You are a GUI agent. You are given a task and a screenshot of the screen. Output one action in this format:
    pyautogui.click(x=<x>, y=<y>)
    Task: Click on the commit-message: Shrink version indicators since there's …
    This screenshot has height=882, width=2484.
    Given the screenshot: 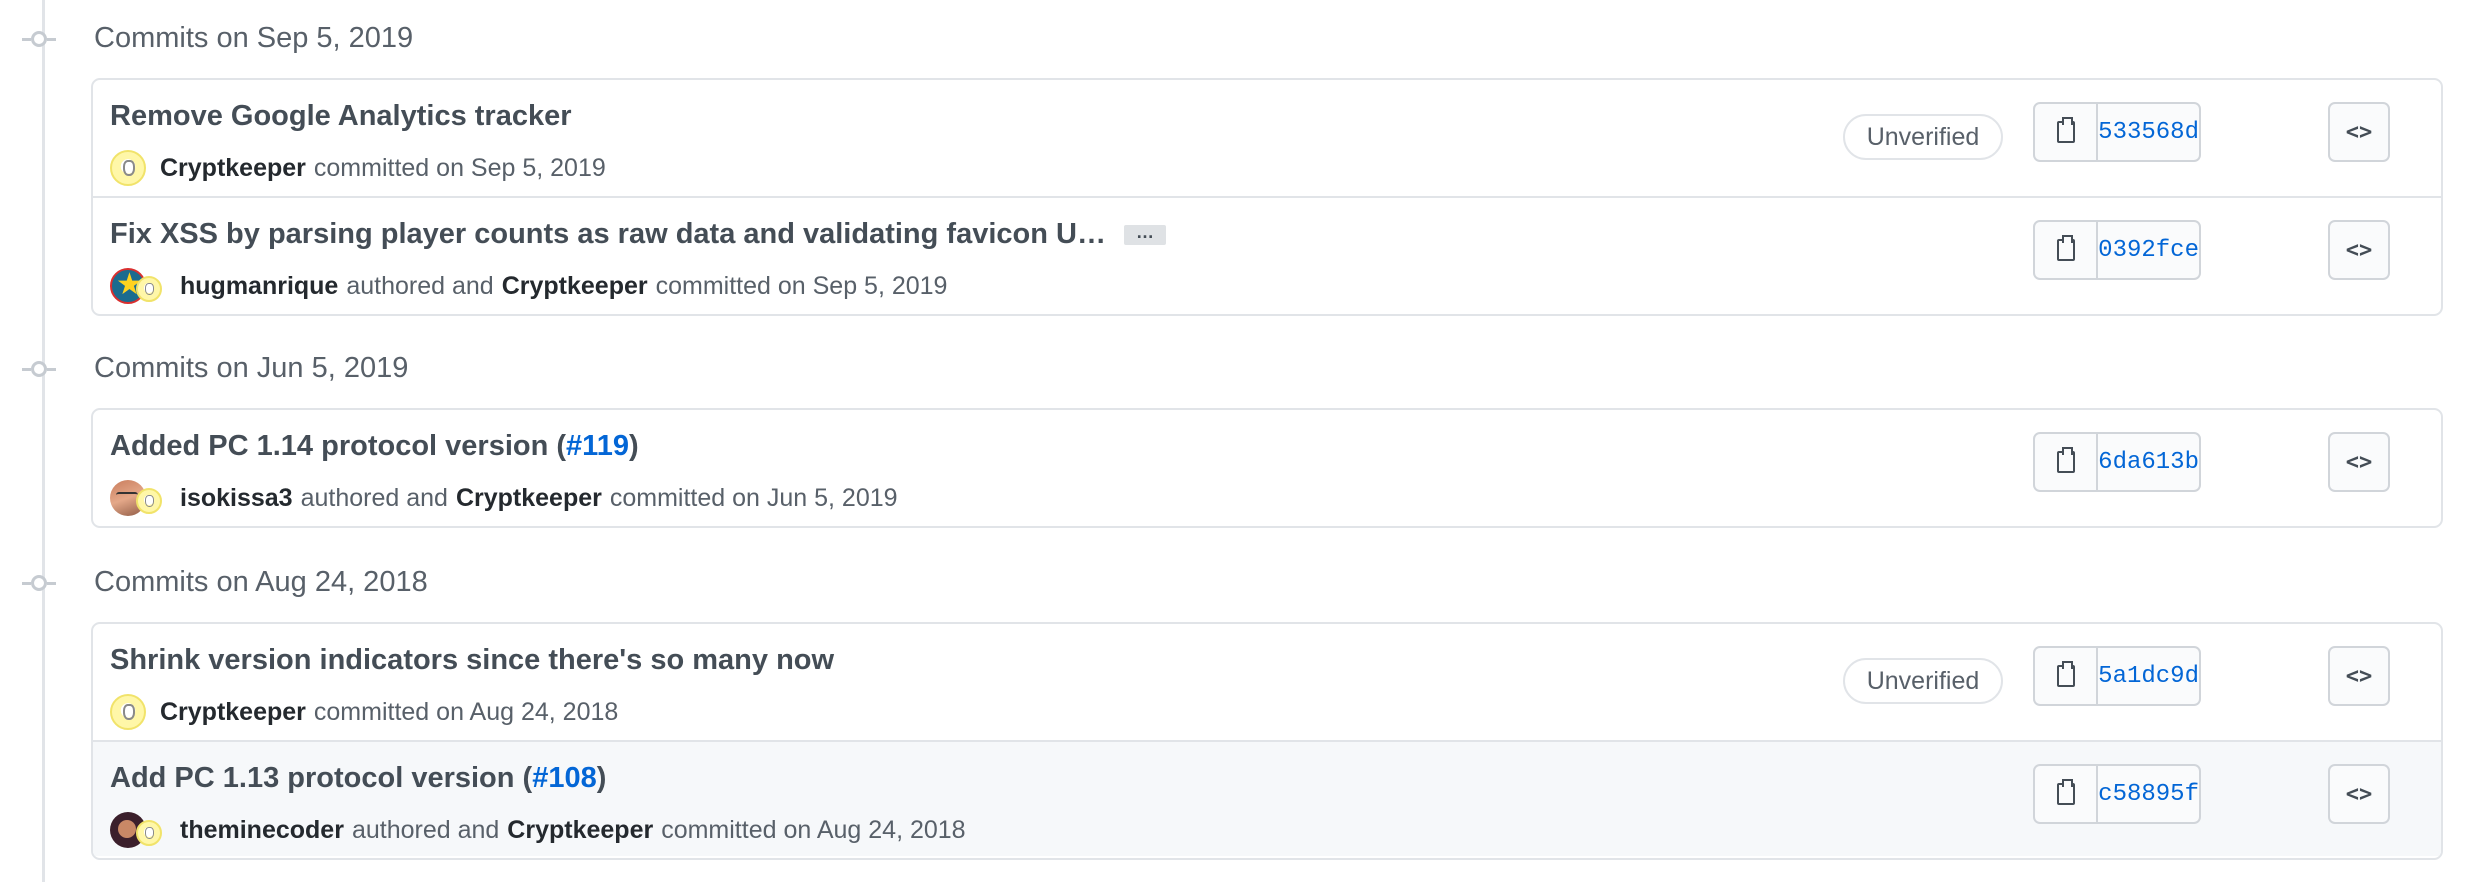 What is the action you would take?
    pyautogui.click(x=472, y=660)
    